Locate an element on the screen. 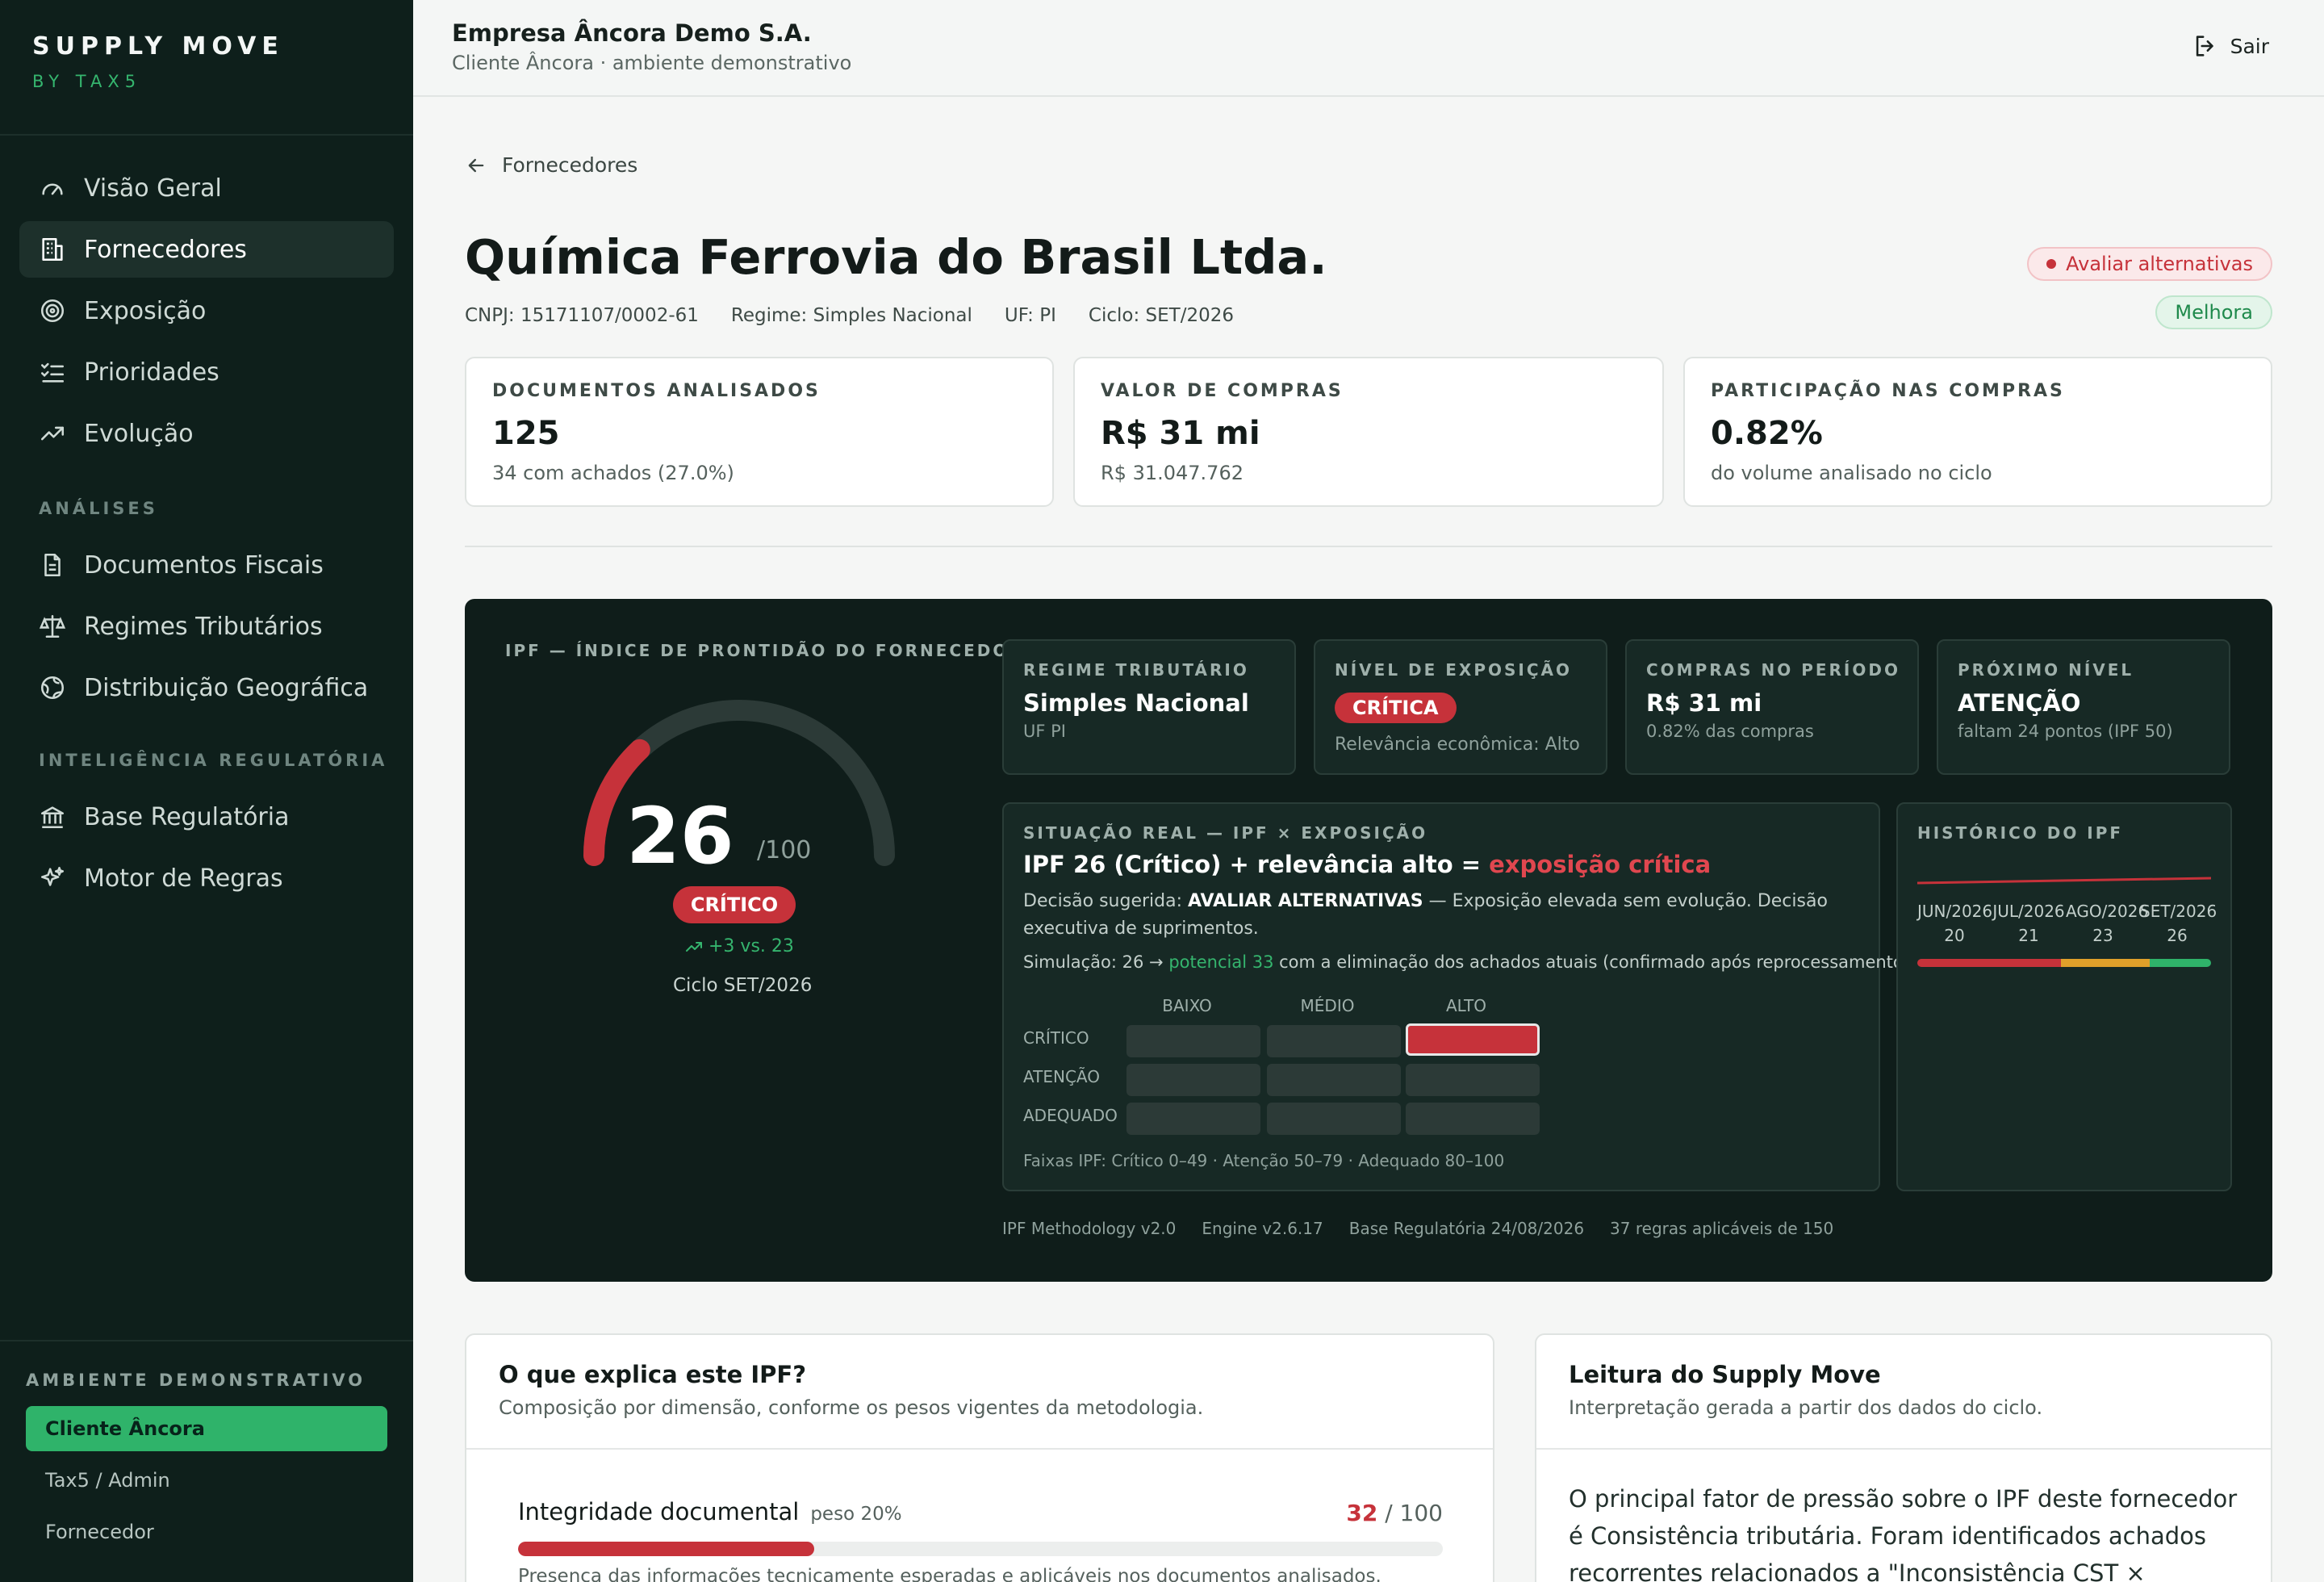  nav-item-prioridades: Prioridades is located at coordinates (207, 372).